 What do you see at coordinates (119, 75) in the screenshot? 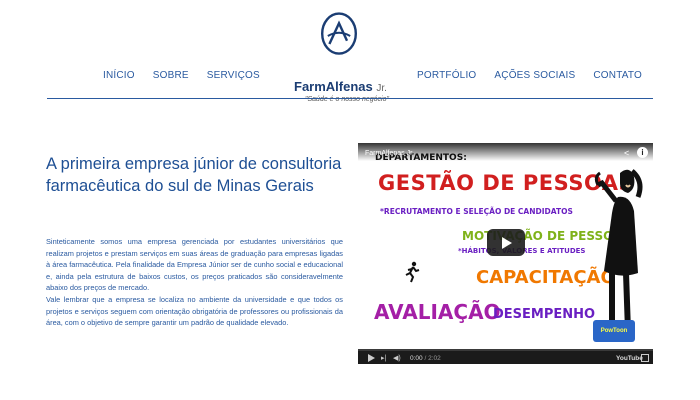
I see `nav-item-inicio: INÍCIO` at bounding box center [119, 75].